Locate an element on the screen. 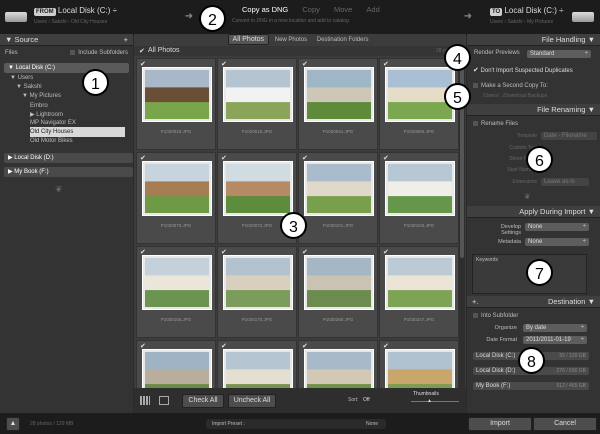 The height and width of the screenshot is (434, 600). photo-cell: ✔ P1030170.JPG is located at coordinates (257, 292).